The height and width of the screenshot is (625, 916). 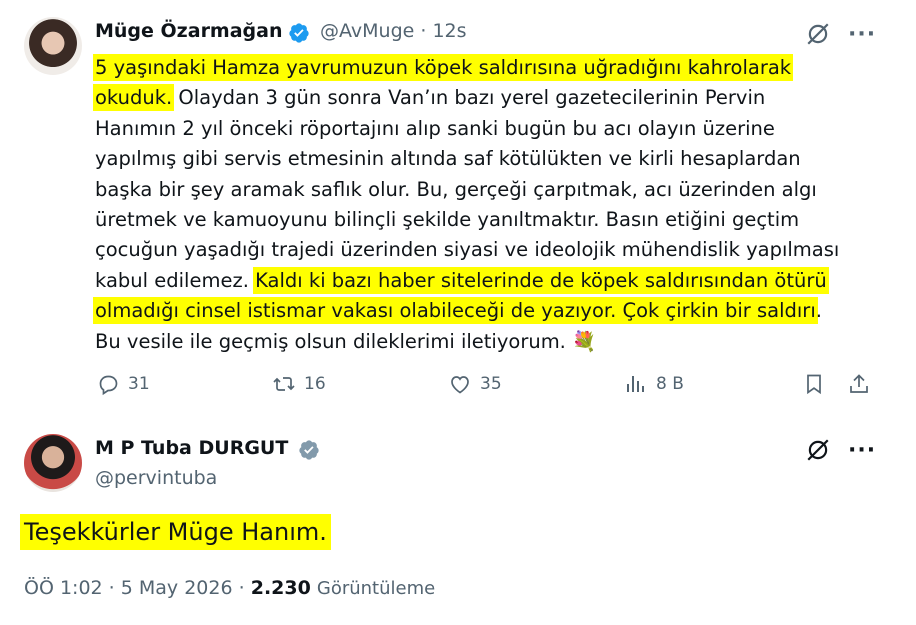 What do you see at coordinates (818, 311) in the screenshot?
I see `text-segment: .` at bounding box center [818, 311].